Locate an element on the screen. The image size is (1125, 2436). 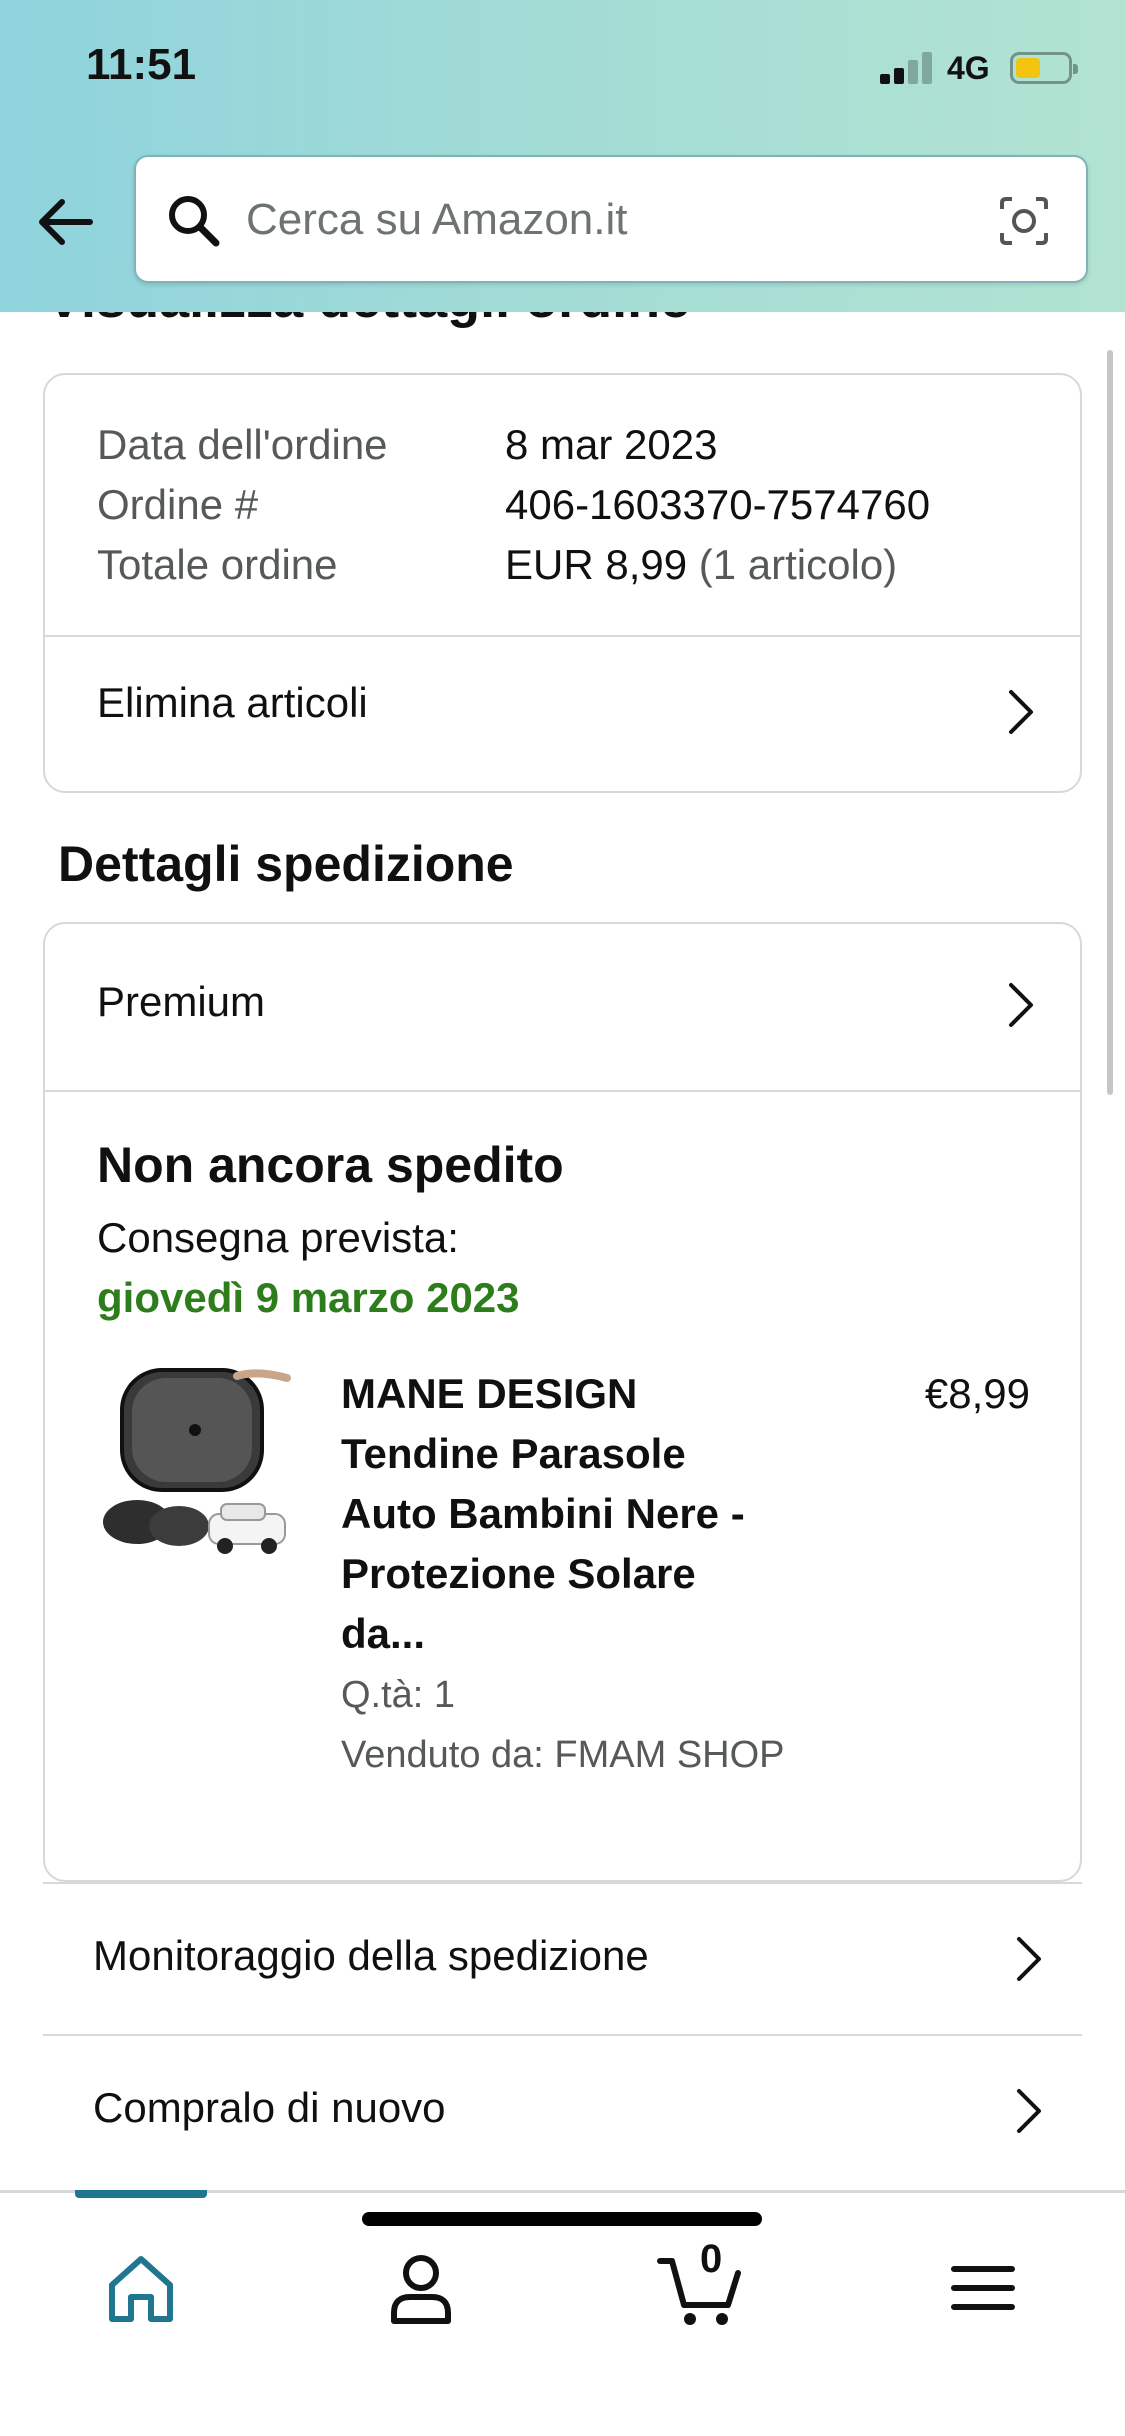
order-total-value: EUR 8,99 (1 articolo) is located at coordinates (701, 565).